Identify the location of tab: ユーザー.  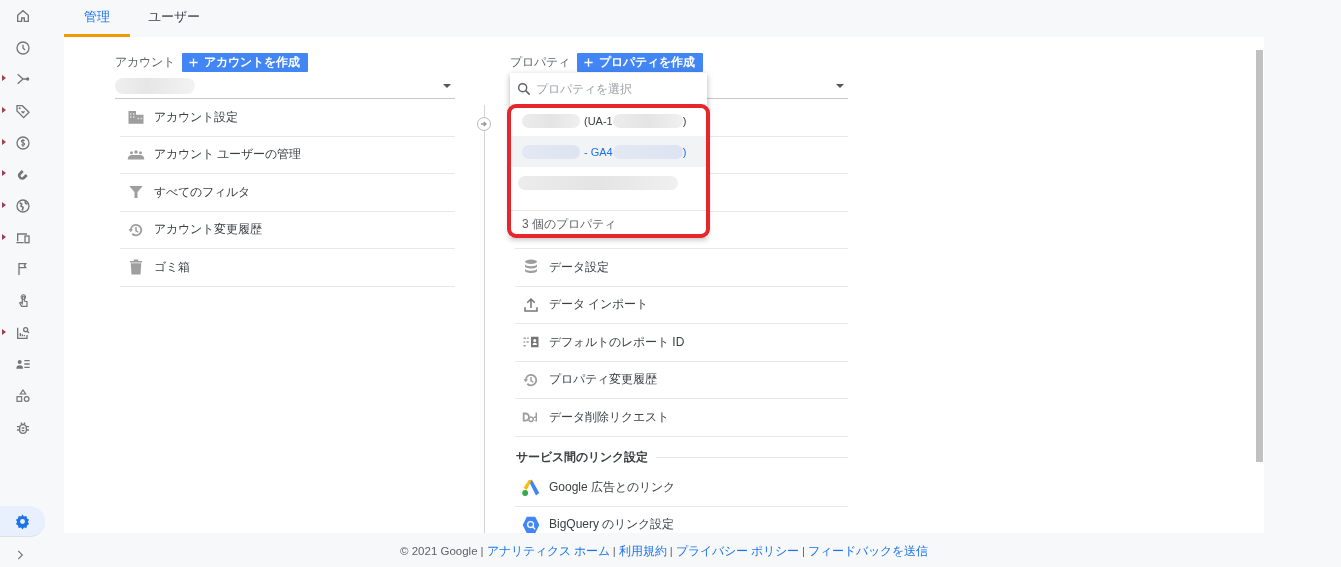
(174, 18).